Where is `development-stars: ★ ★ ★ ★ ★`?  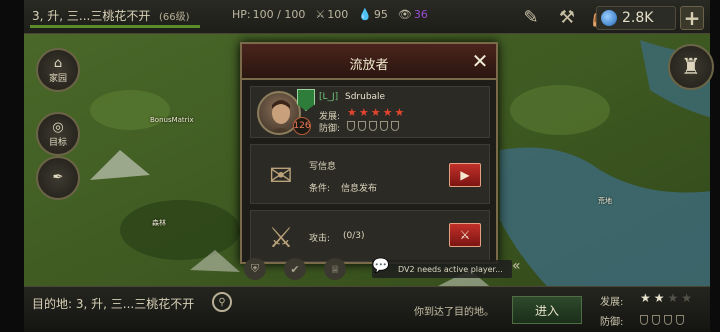 development-stars: ★ ★ ★ ★ ★ is located at coordinates (375, 113).